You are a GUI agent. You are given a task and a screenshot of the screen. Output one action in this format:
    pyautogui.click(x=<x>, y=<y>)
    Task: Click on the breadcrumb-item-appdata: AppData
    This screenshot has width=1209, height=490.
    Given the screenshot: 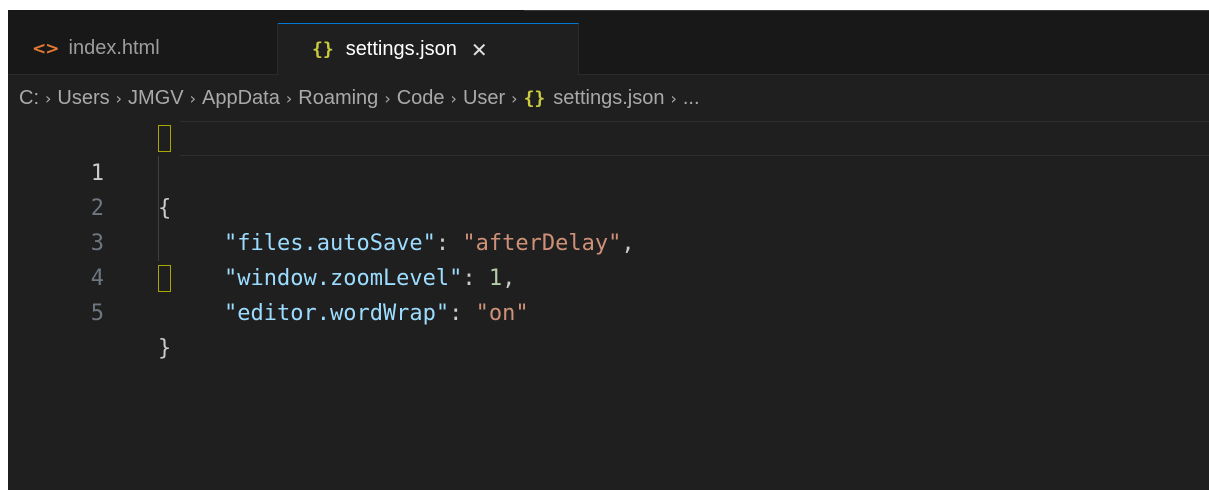 What is the action you would take?
    pyautogui.click(x=241, y=98)
    